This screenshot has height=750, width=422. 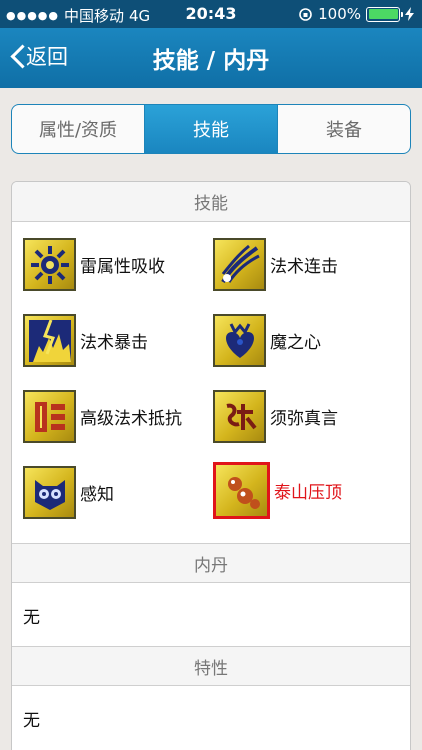 I want to click on battery-icon, so click(x=384, y=14).